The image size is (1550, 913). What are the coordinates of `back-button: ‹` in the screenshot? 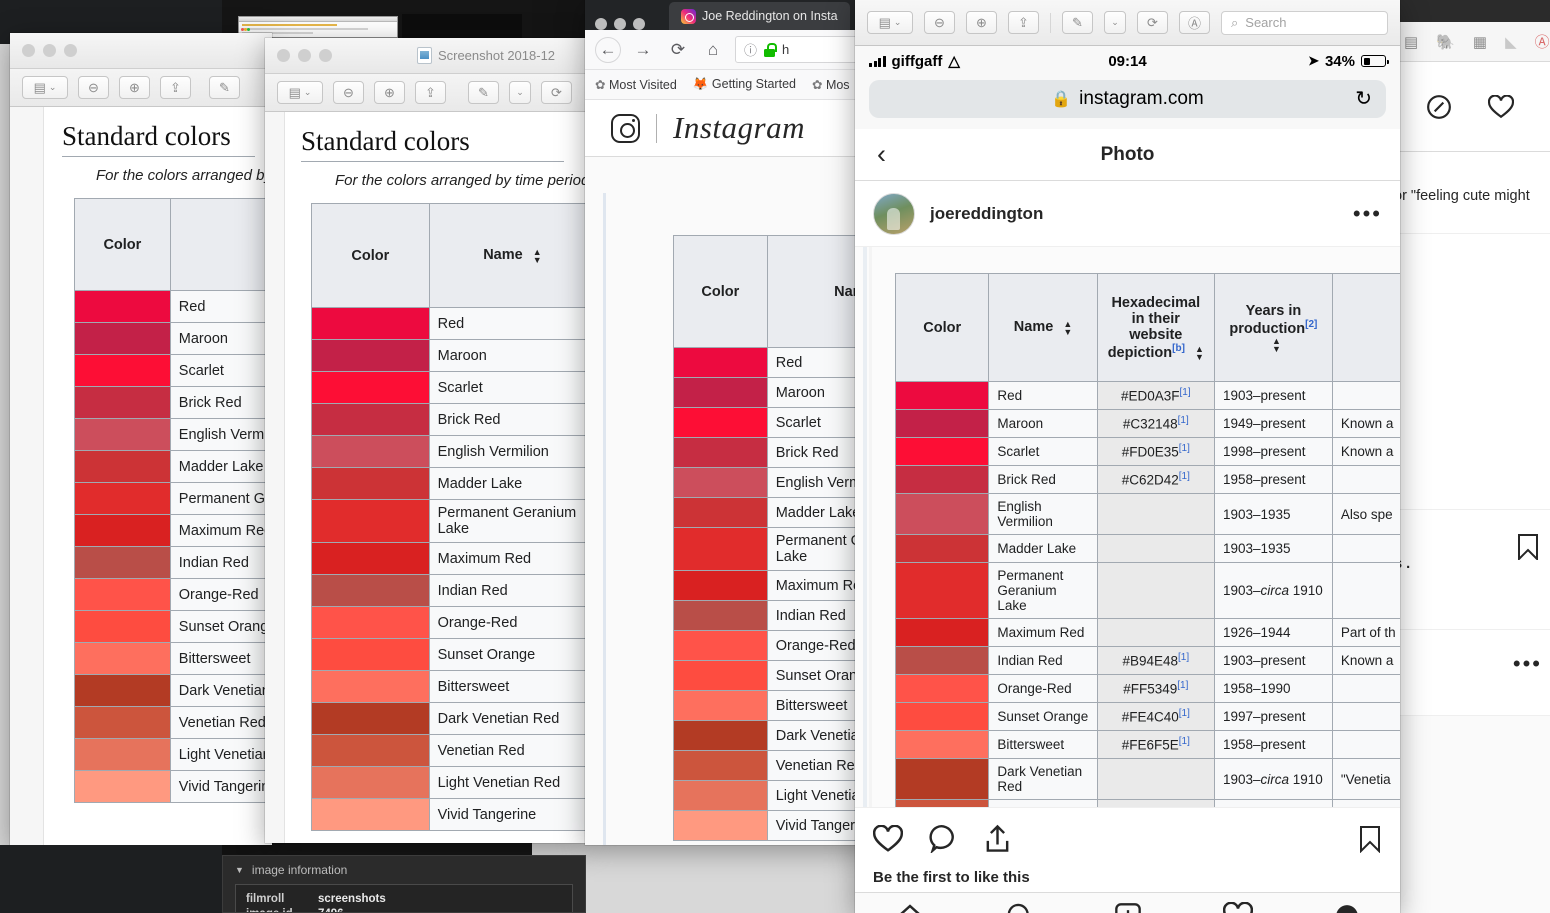 It's located at (881, 154).